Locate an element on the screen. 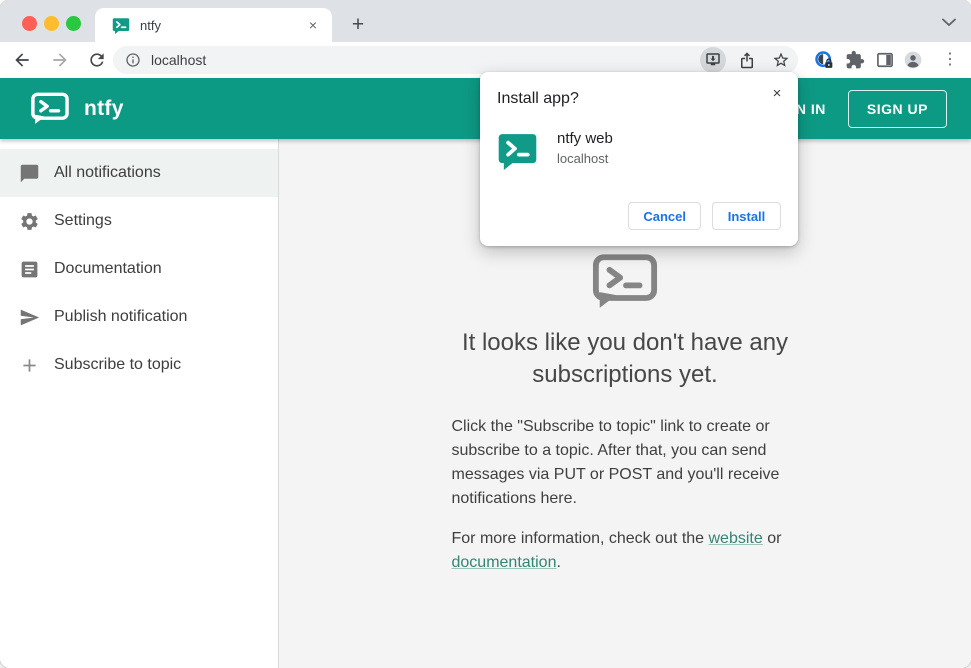 This screenshot has width=971, height=668. brand-name: ntfy is located at coordinates (104, 108).